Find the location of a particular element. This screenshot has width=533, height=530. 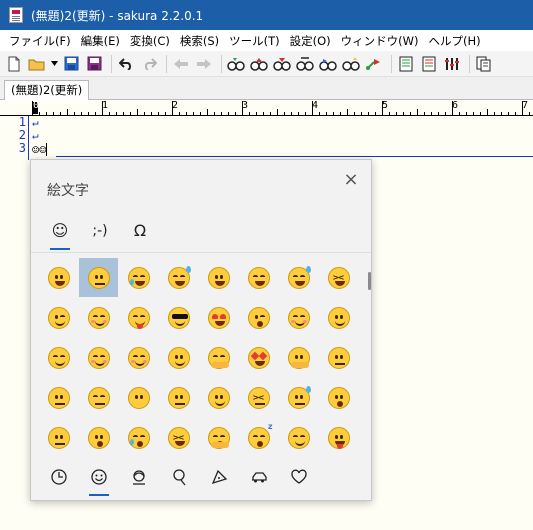

emoji-heart-eyes is located at coordinates (218, 317).